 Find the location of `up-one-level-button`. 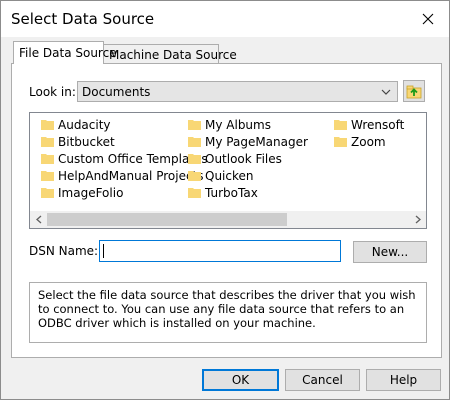

up-one-level-button is located at coordinates (414, 91).